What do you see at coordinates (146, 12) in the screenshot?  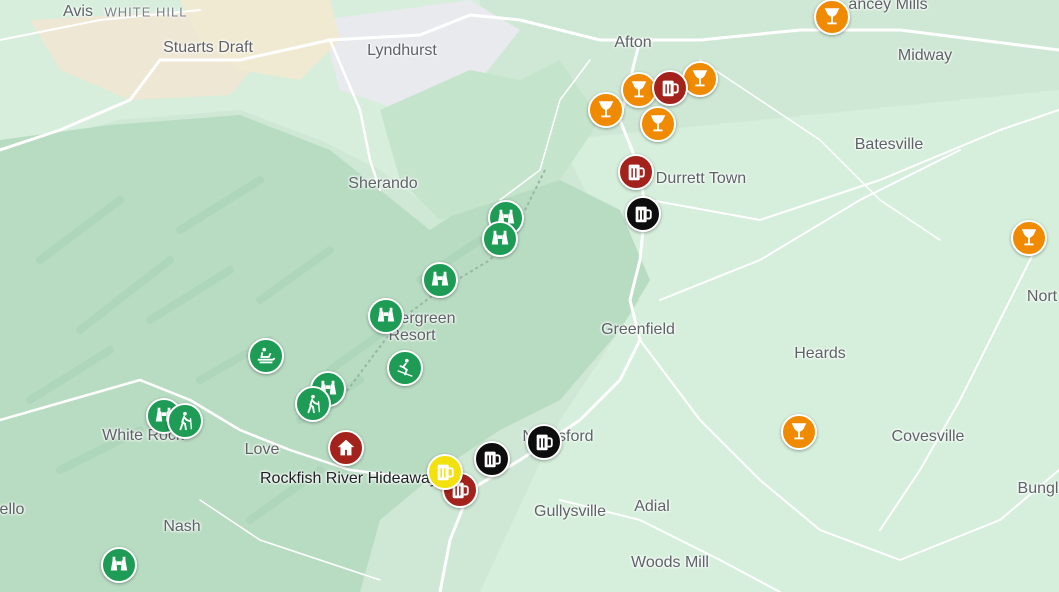 I see `white-hill-label: WHITE HILL` at bounding box center [146, 12].